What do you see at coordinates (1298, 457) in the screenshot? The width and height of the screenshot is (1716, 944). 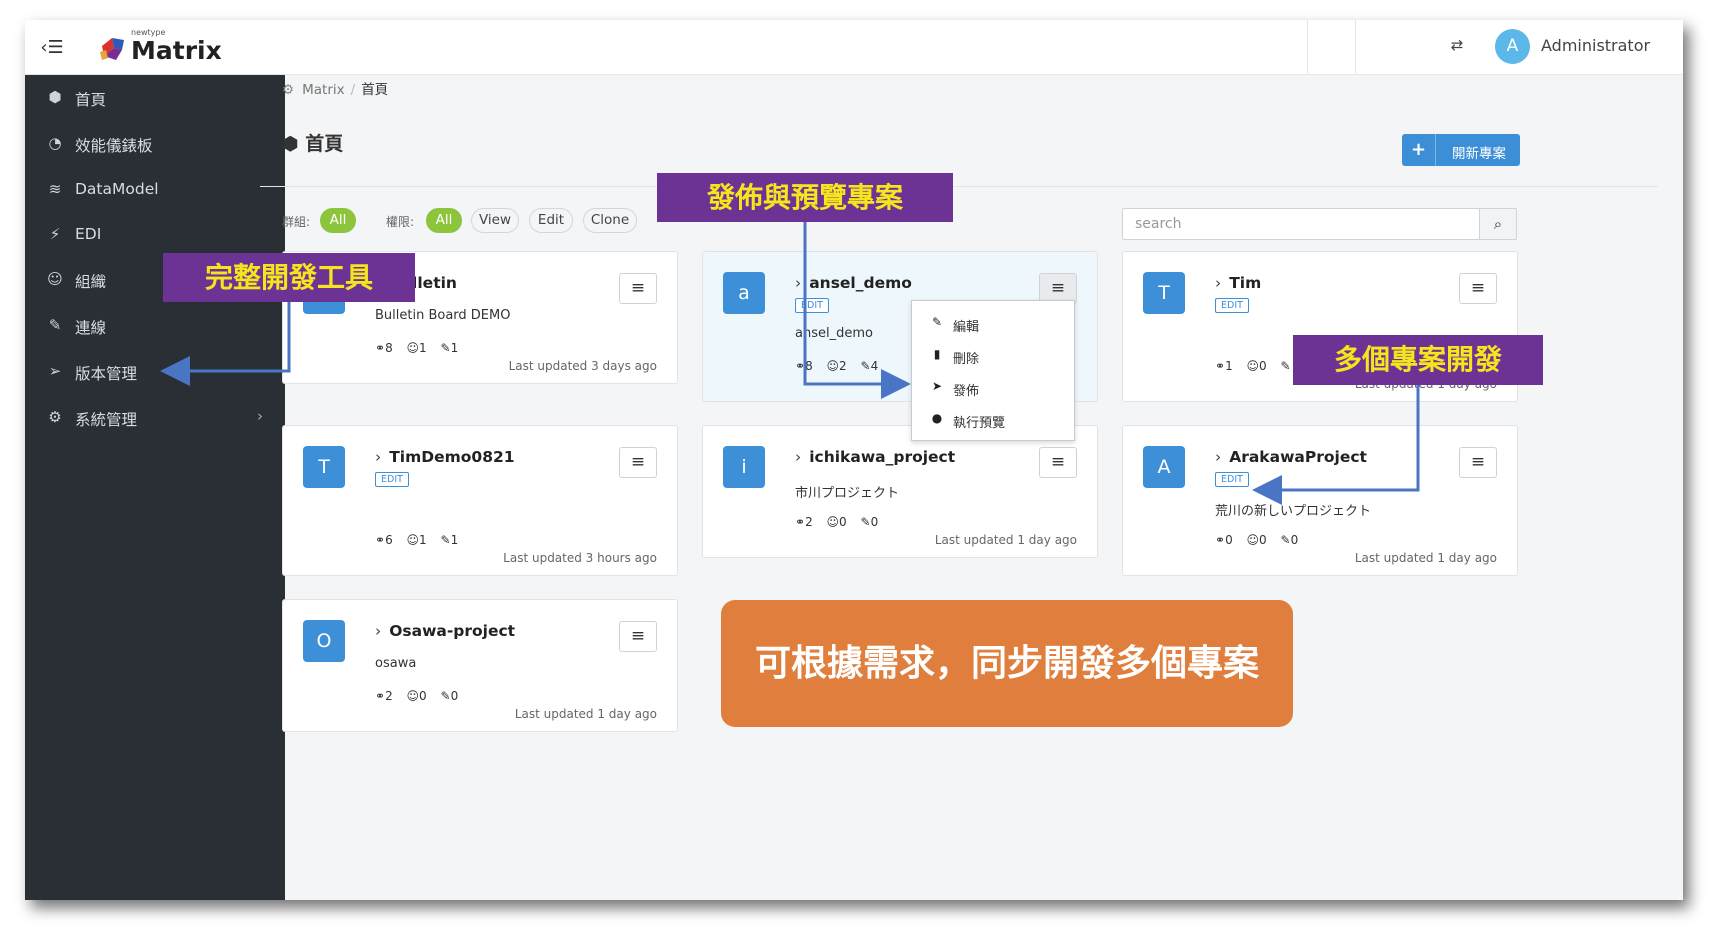 I see `project-title-text: ArakawaProject` at bounding box center [1298, 457].